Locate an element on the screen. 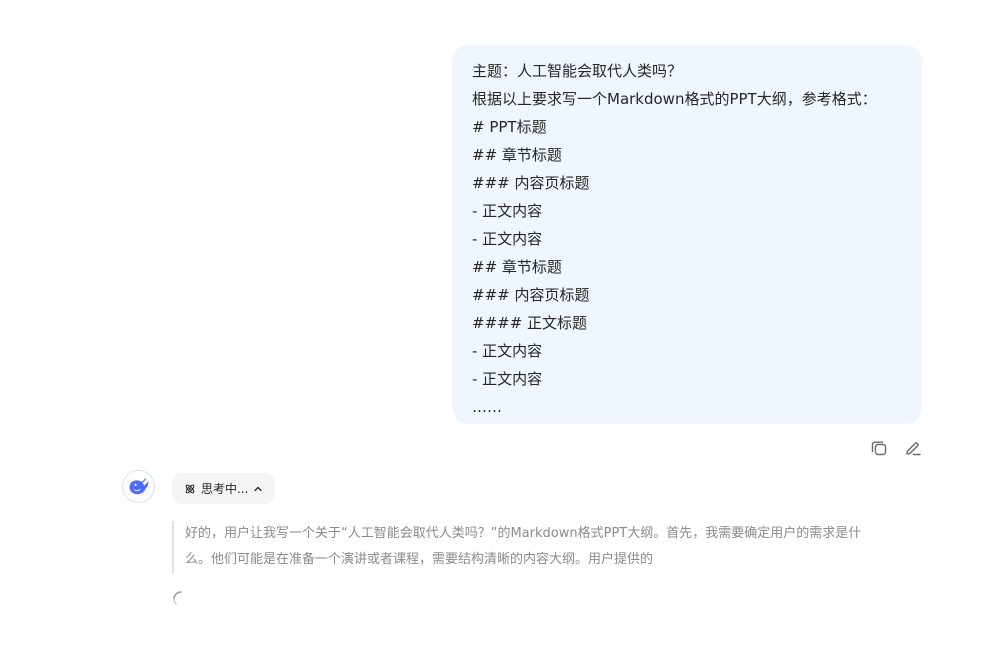 The image size is (999, 655). user-message-line: # PPT标题 is located at coordinates (509, 127).